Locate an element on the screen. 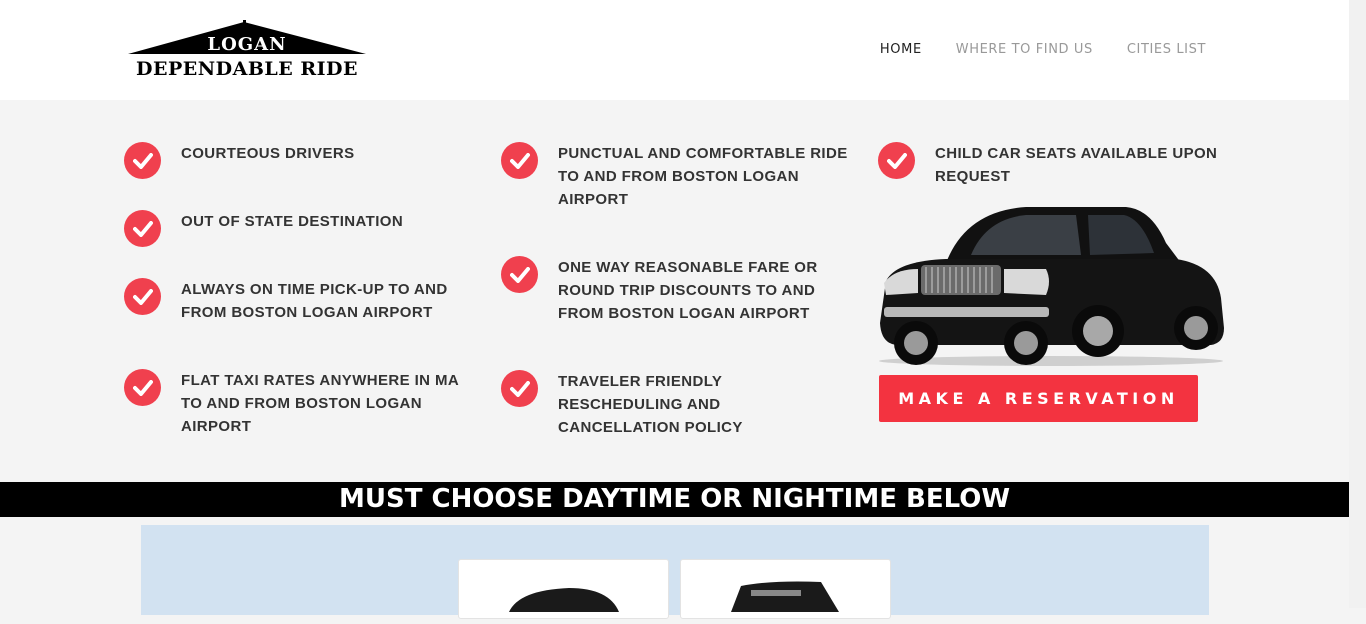  suv-image is located at coordinates (785, 596).